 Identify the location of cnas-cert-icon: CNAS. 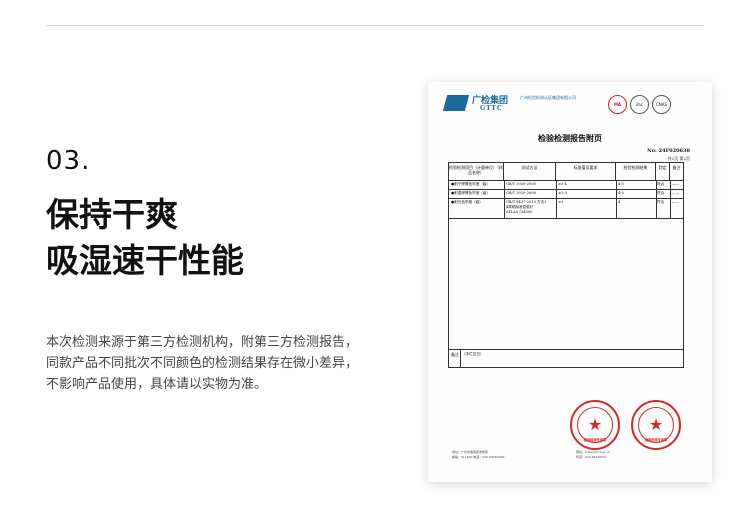
(661, 104).